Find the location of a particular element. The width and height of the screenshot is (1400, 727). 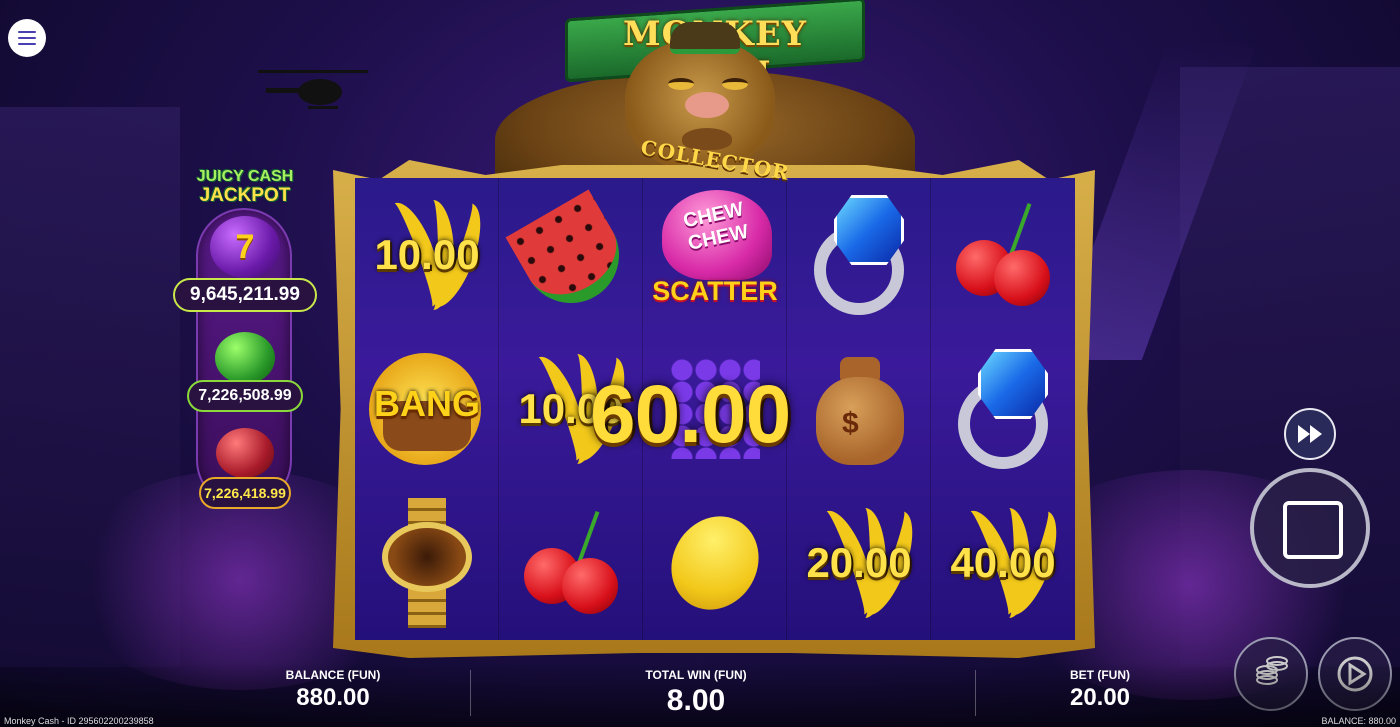

jackpot-title: JUICY CASH is located at coordinates (245, 176).